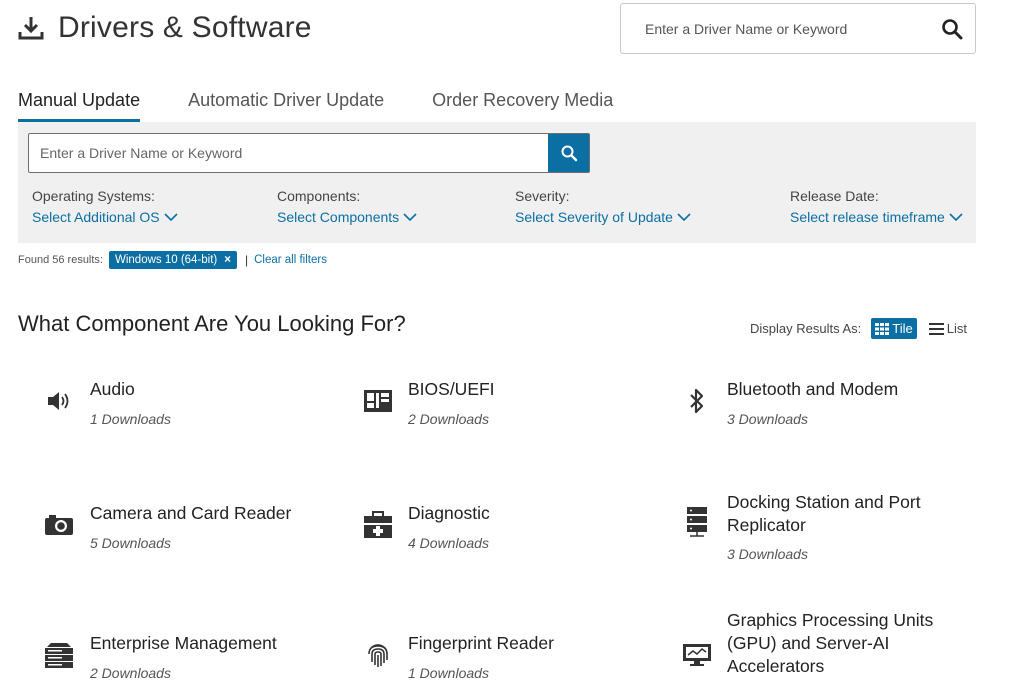 The height and width of the screenshot is (684, 1024). What do you see at coordinates (697, 401) in the screenshot?
I see `bluetooth-icon` at bounding box center [697, 401].